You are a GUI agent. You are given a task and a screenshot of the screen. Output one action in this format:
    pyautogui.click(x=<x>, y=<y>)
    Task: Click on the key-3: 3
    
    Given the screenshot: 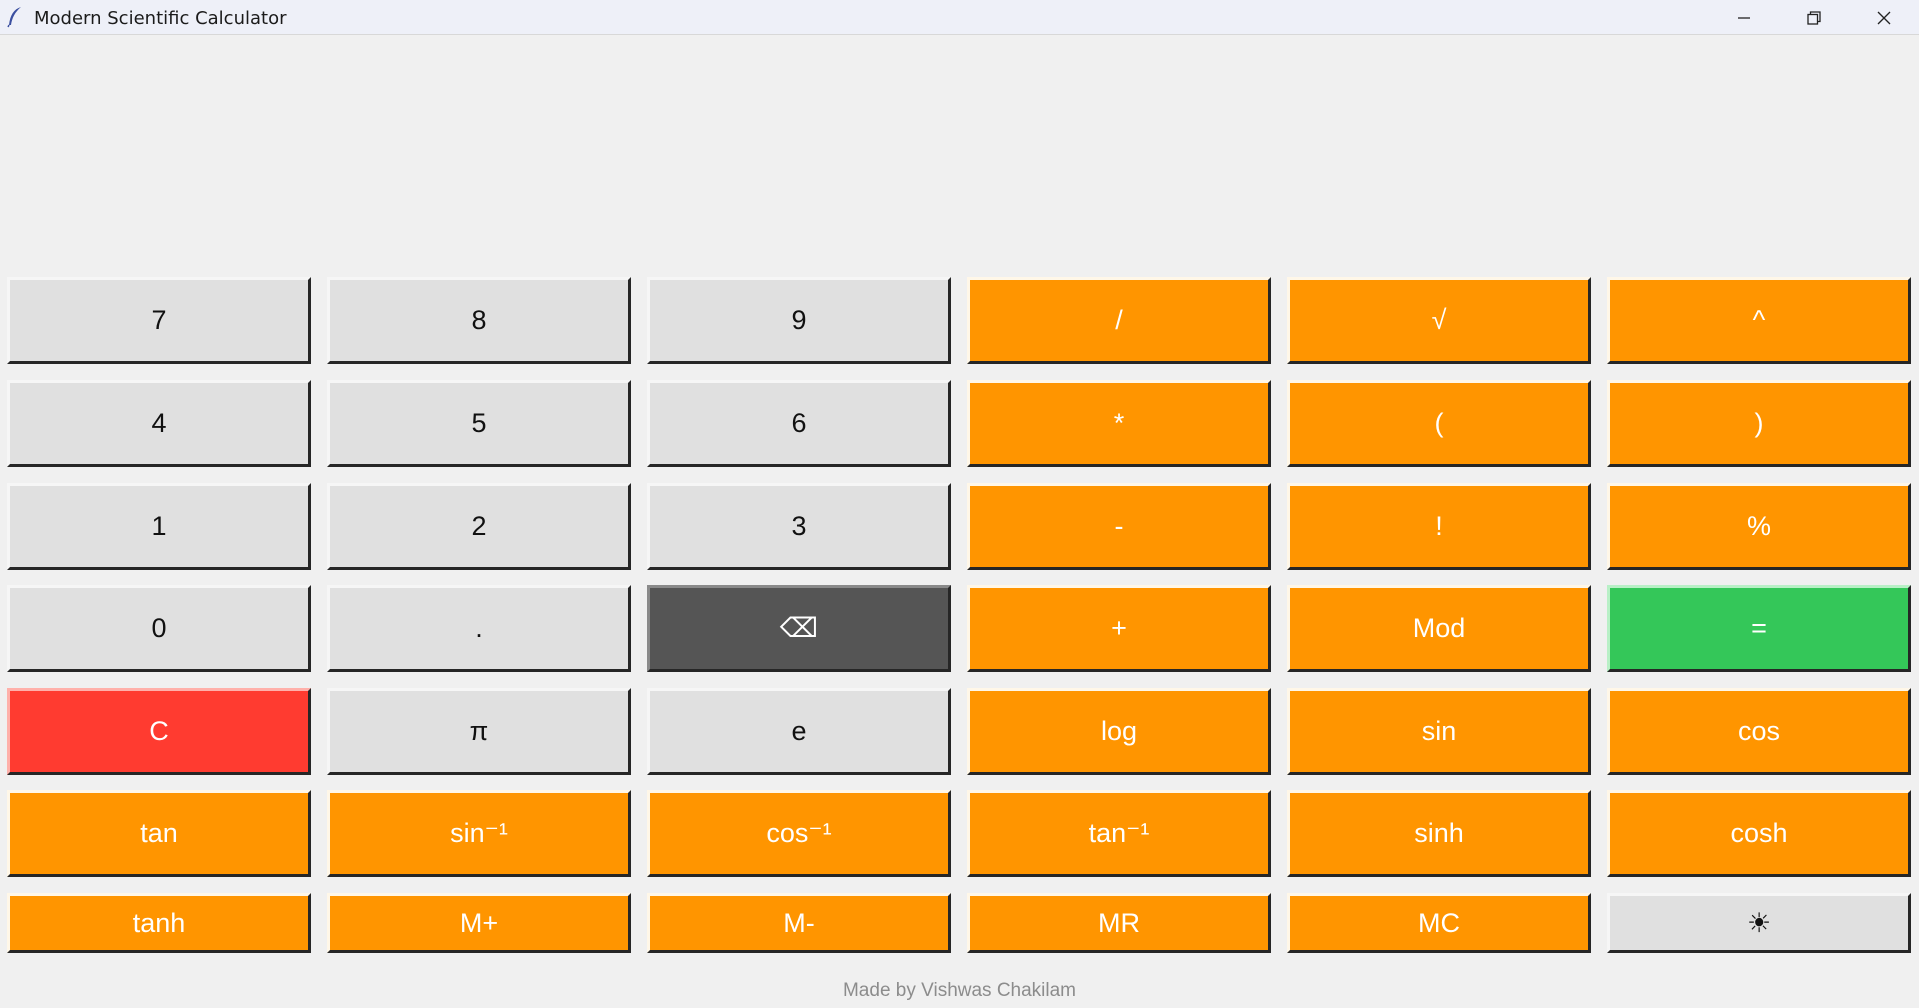 What is the action you would take?
    pyautogui.click(x=799, y=526)
    